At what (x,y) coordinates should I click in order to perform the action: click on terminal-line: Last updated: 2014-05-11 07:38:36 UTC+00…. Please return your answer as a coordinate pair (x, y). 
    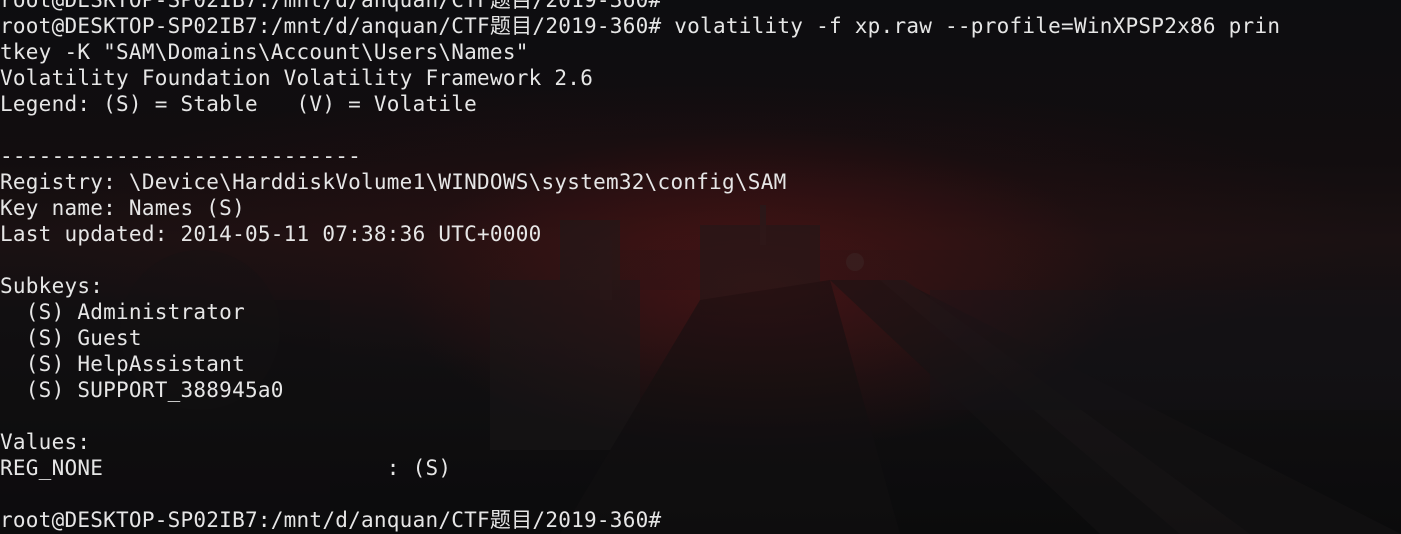
    Looking at the image, I should click on (271, 234).